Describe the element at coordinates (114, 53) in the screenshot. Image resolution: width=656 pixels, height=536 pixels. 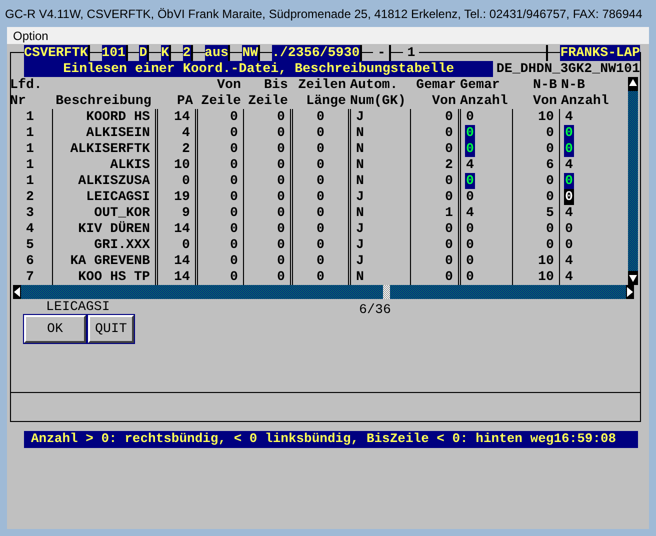
I see `header-field: 101` at that location.